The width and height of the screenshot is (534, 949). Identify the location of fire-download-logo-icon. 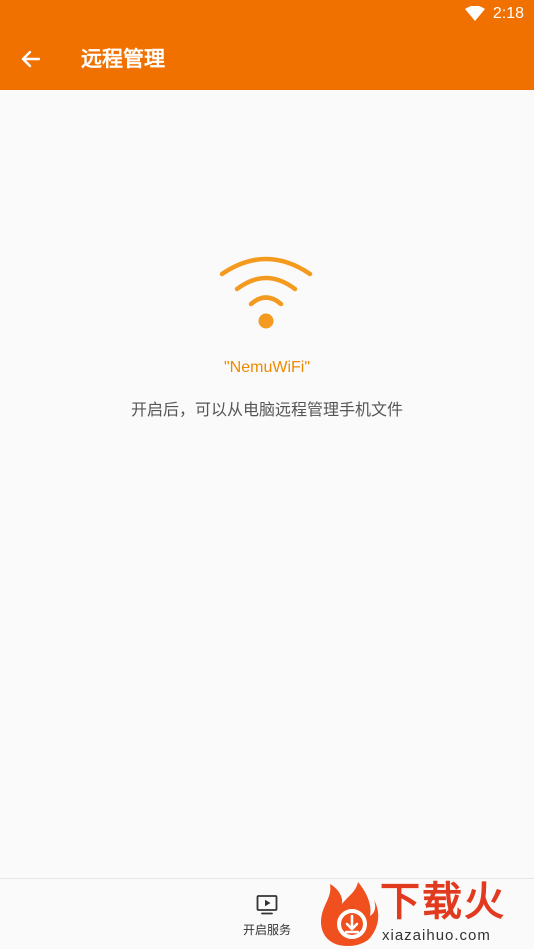
(350, 914).